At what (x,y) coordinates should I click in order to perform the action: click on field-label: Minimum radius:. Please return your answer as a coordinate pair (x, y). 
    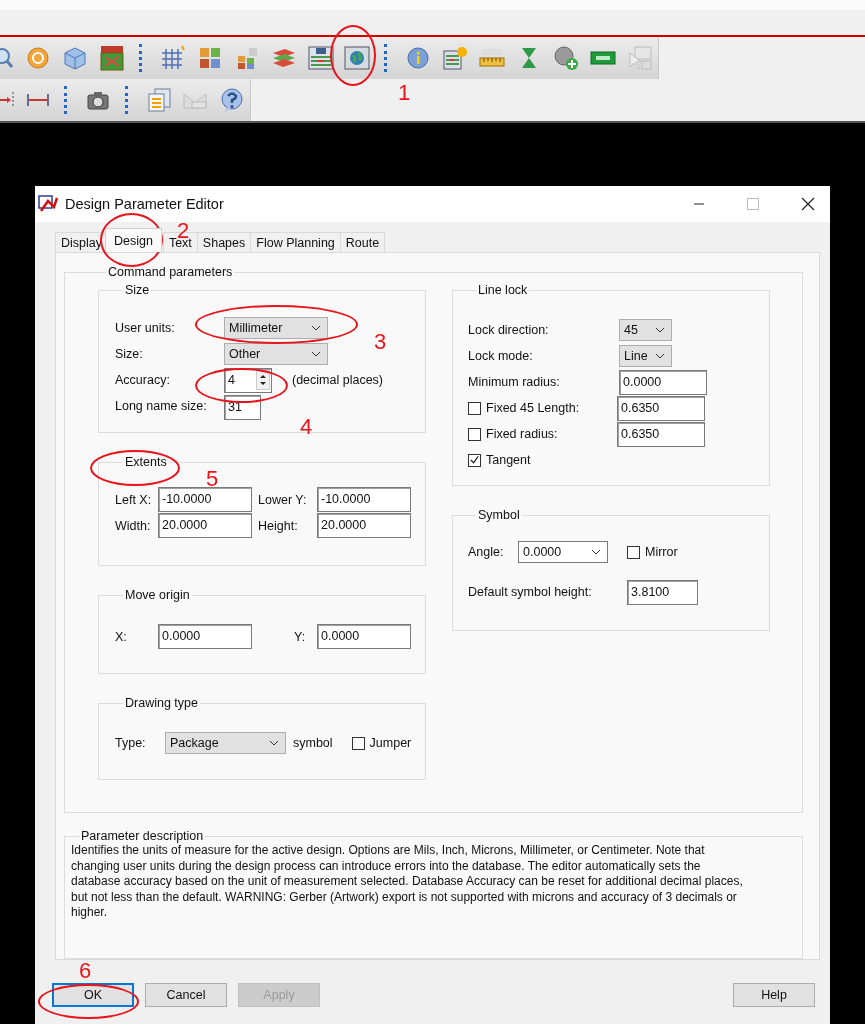
    Looking at the image, I should click on (514, 382).